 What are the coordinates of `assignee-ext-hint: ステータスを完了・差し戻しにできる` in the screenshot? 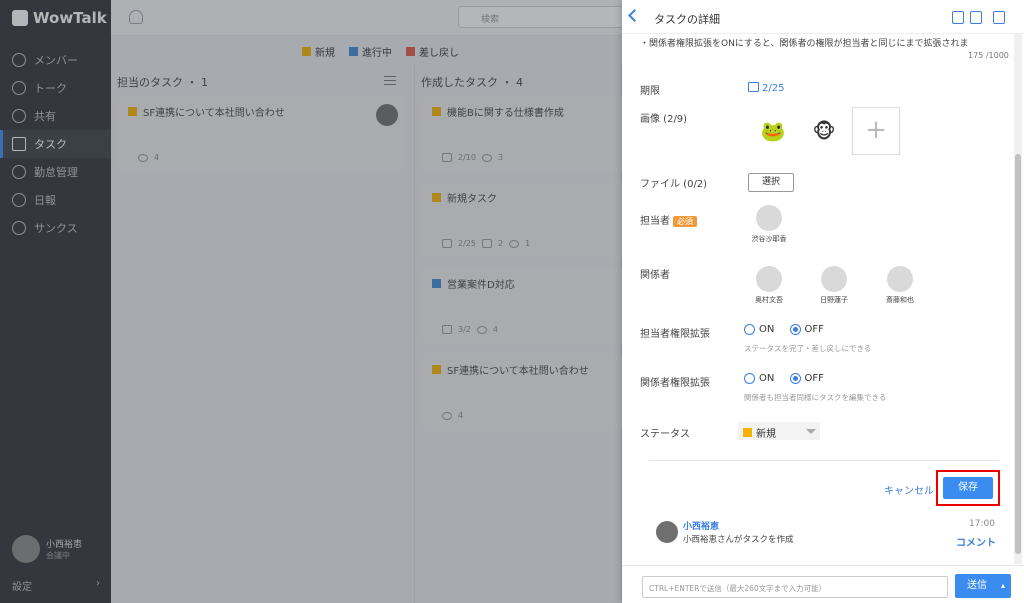 It's located at (808, 348).